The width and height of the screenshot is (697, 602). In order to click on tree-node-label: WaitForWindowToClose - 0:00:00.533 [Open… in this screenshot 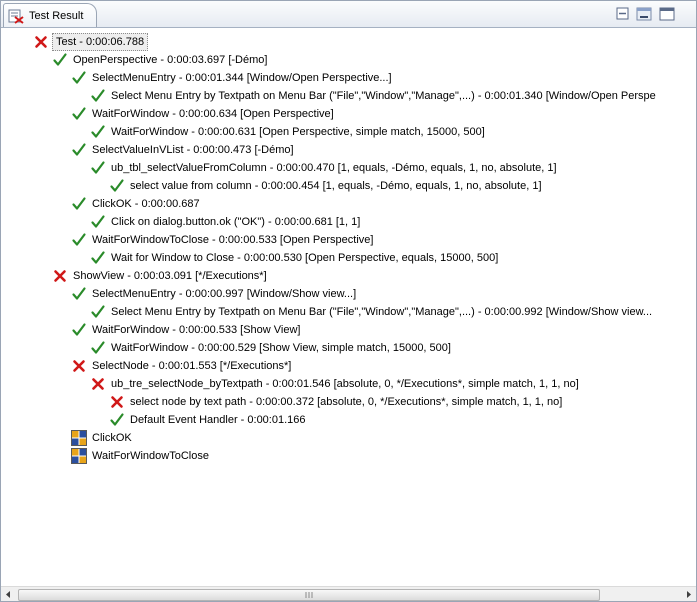, I will do `click(233, 240)`.